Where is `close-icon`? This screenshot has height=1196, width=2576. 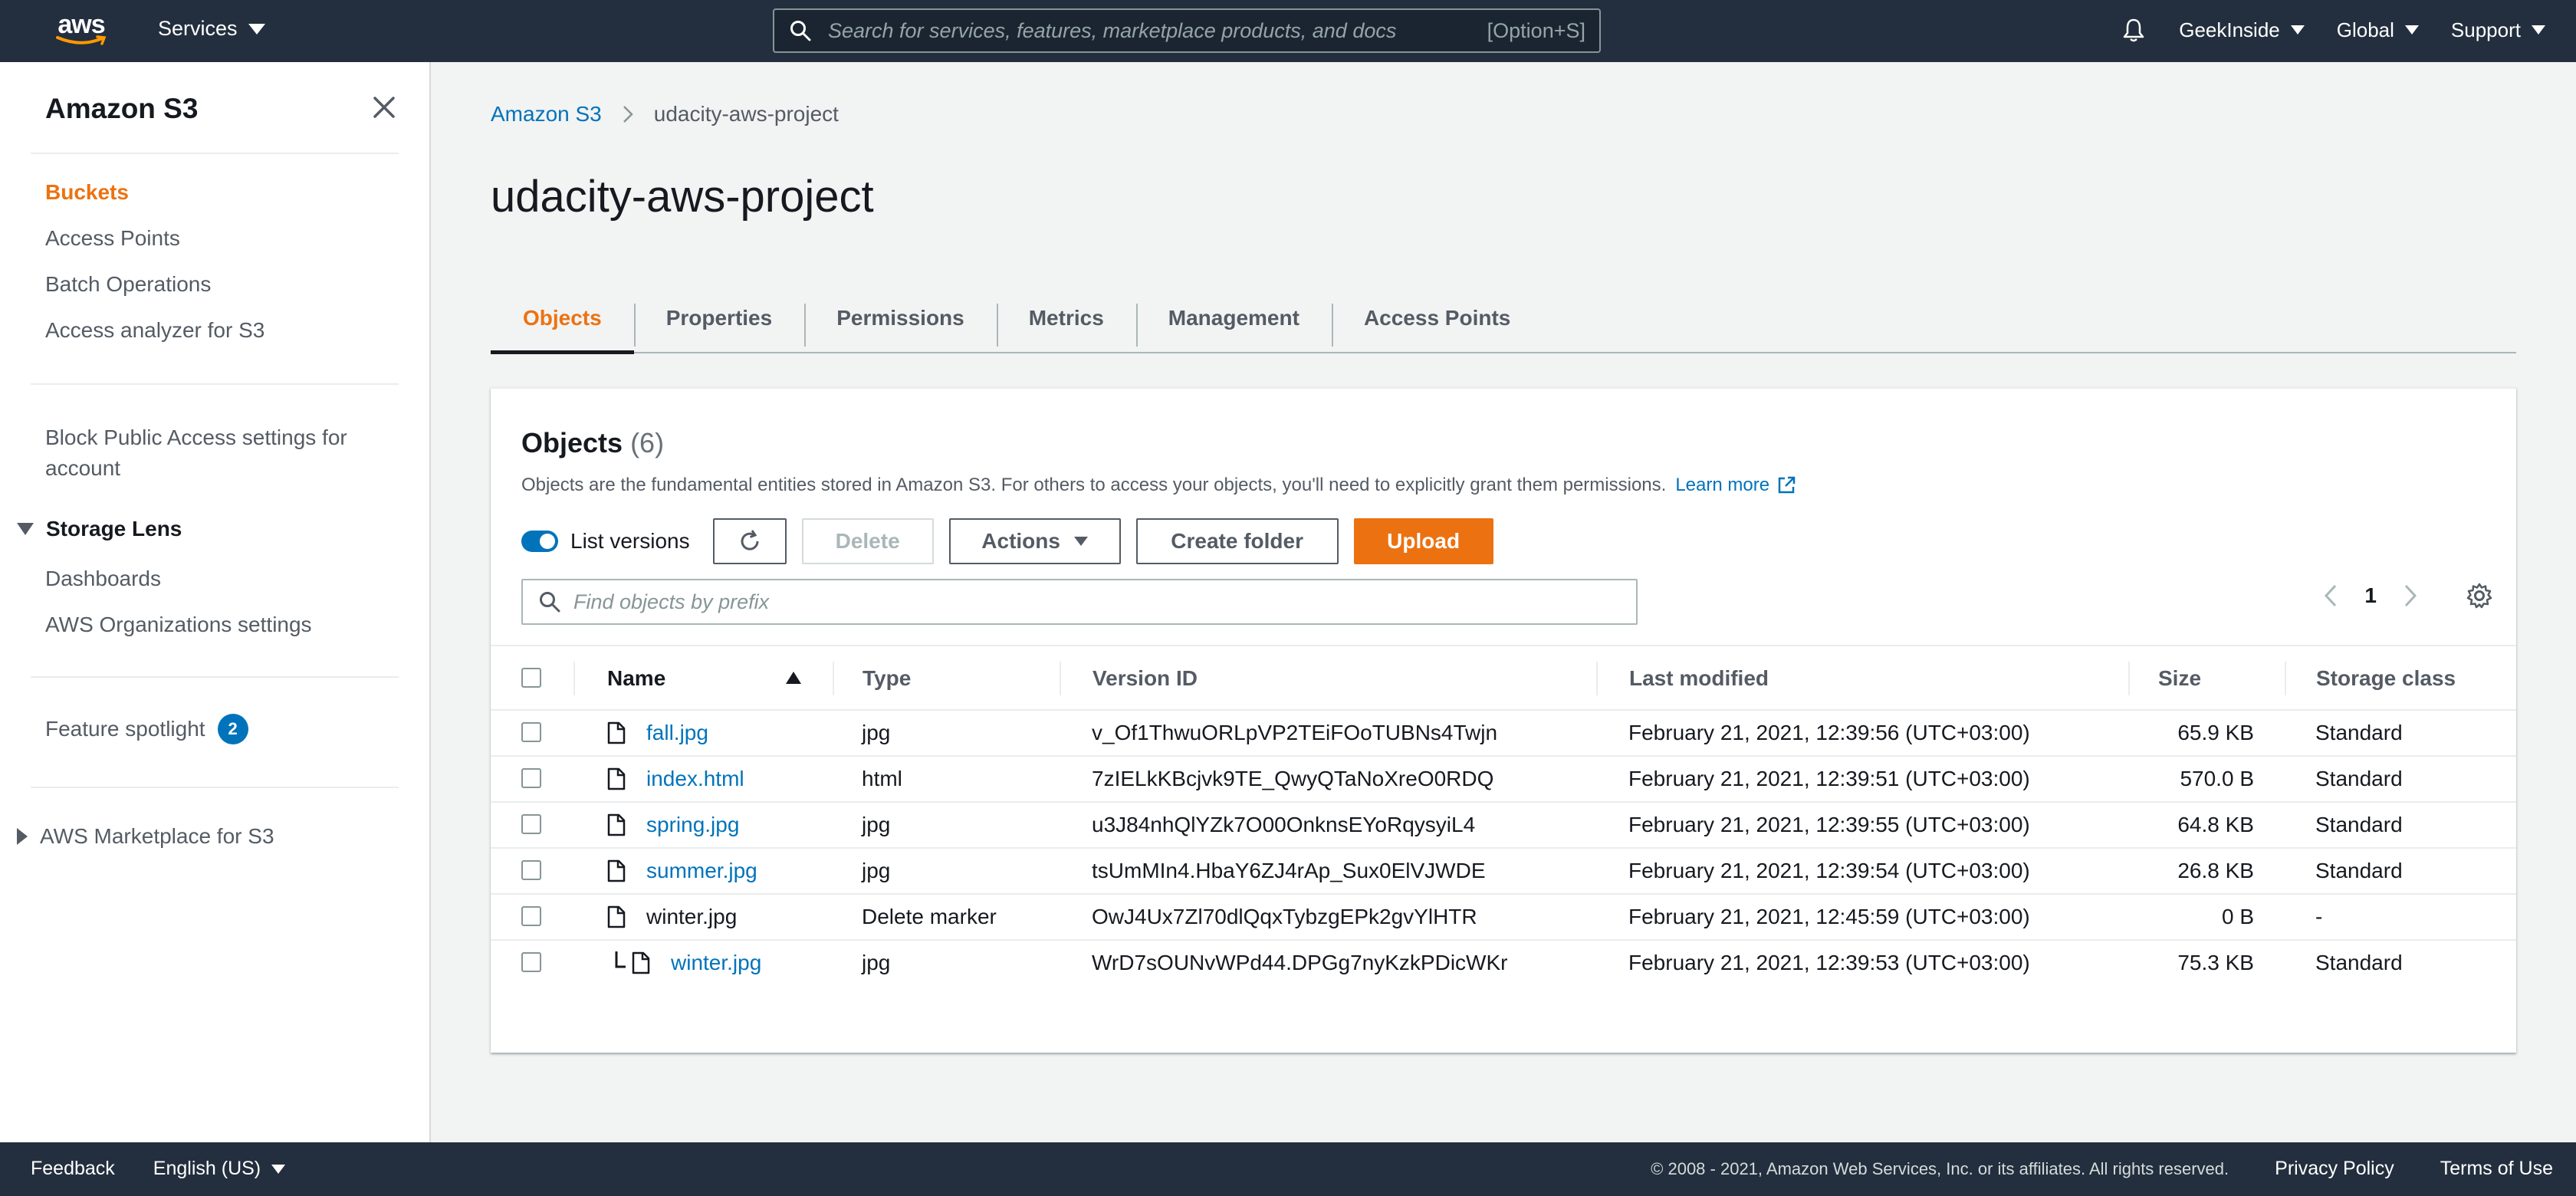 close-icon is located at coordinates (384, 107).